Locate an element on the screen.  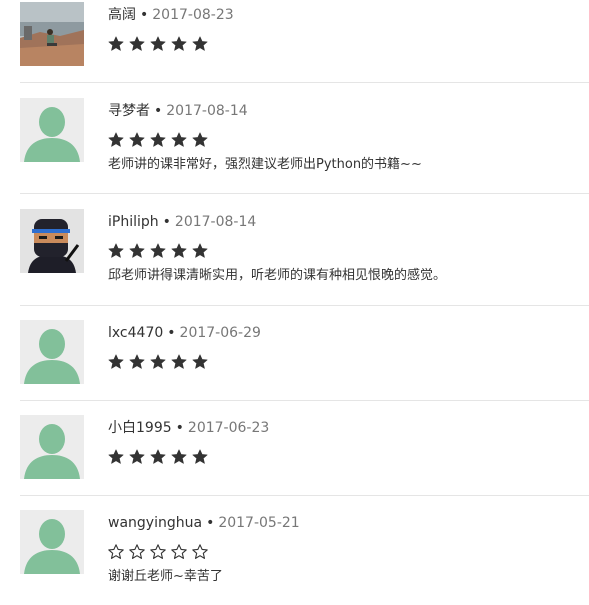
review-author: 小白1995 is located at coordinates (140, 428).